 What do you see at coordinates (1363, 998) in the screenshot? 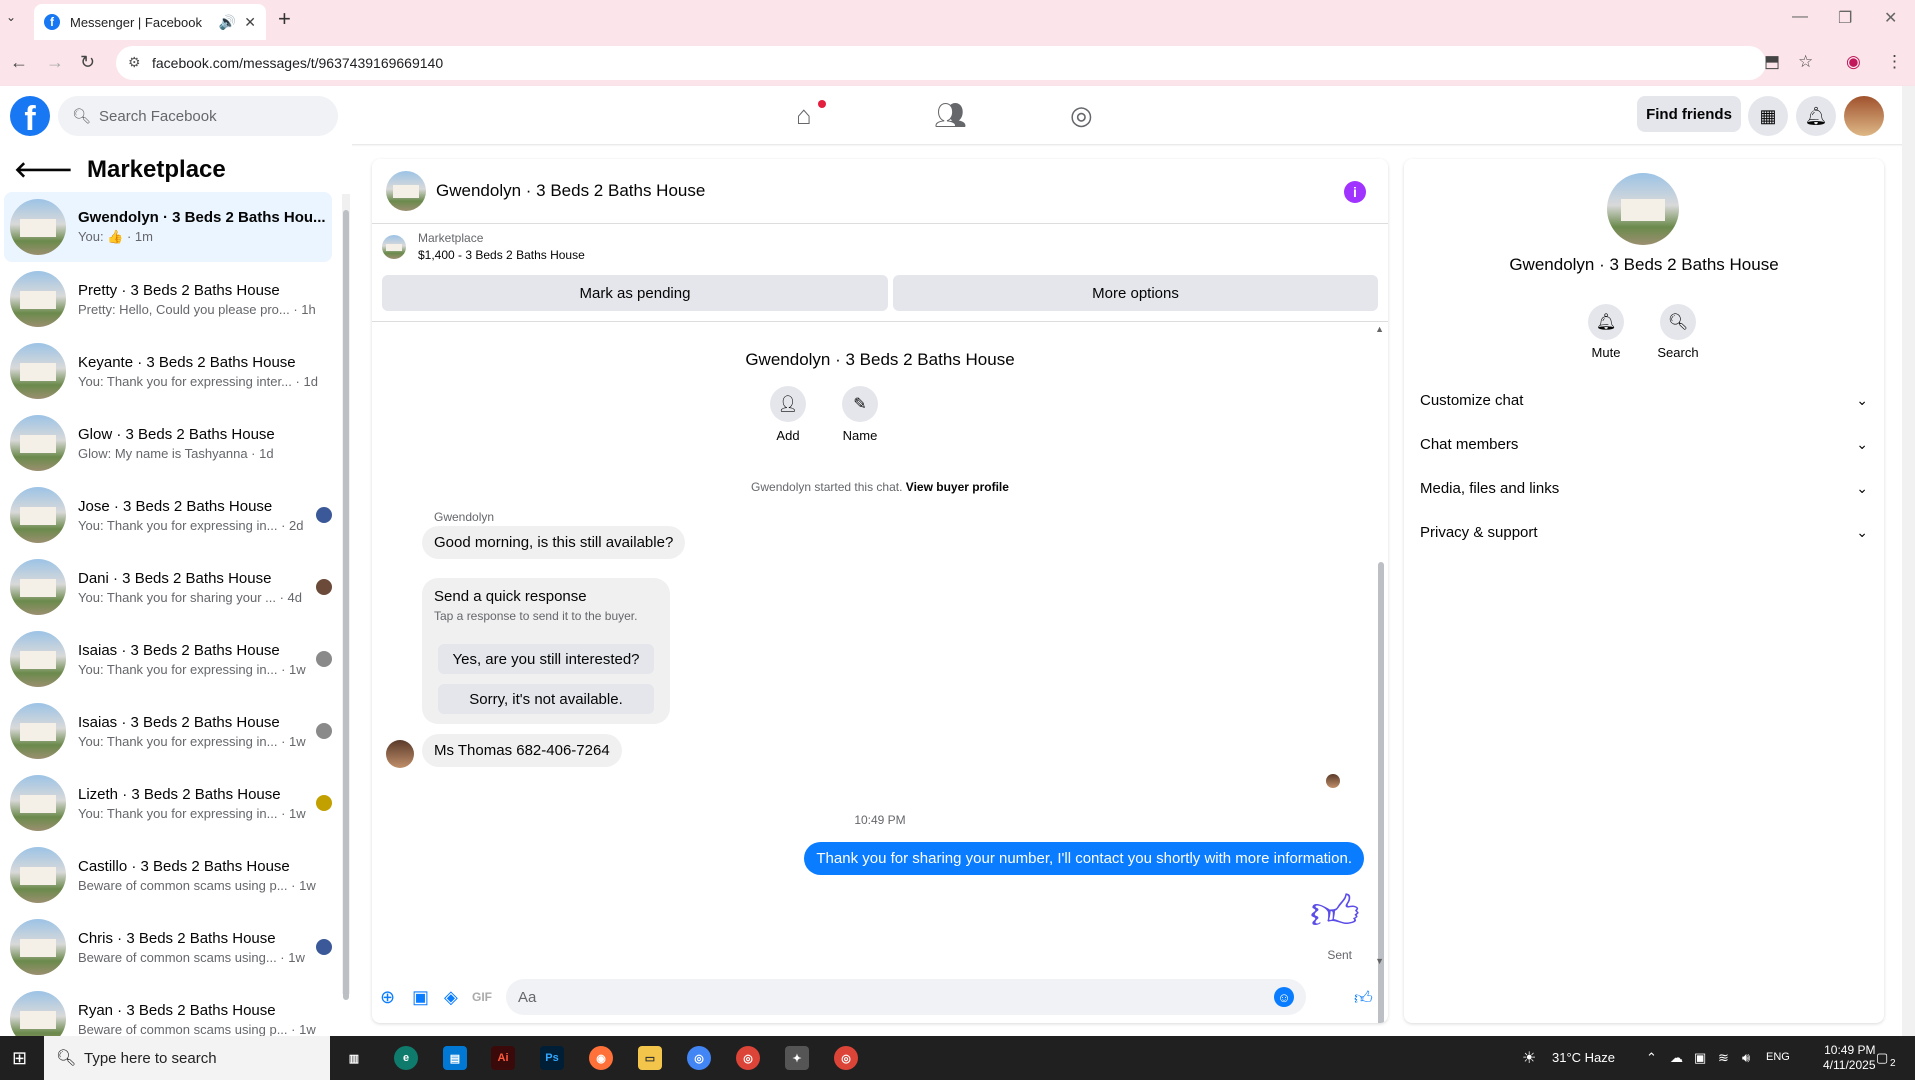
I see `like-send-icon: 👍︎` at bounding box center [1363, 998].